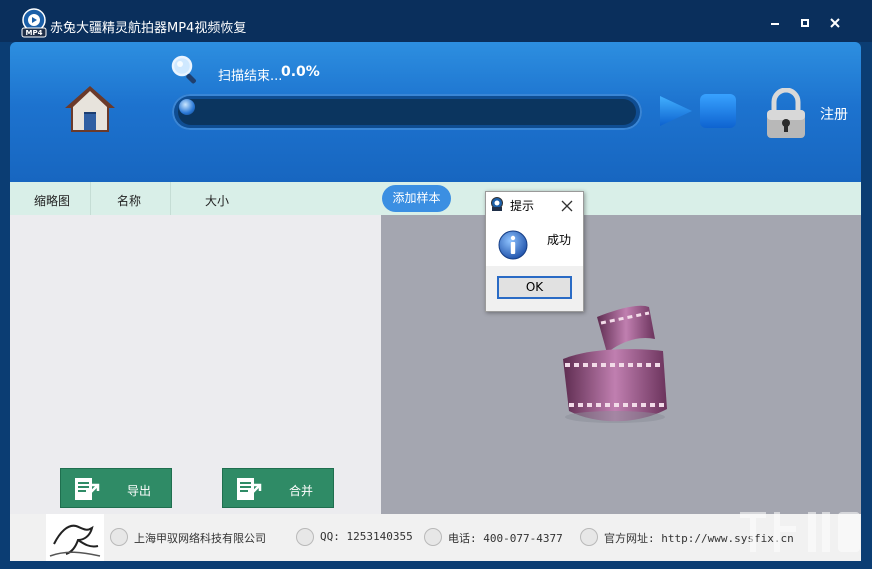 This screenshot has height=569, width=872. I want to click on progress-knob, so click(187, 107).